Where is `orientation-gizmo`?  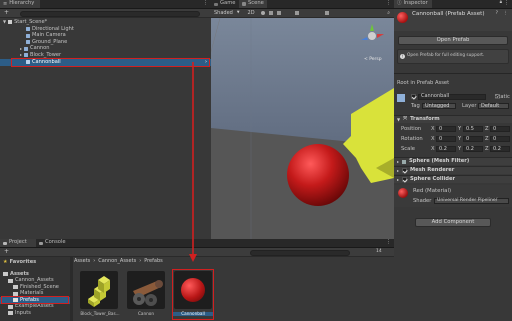
orientation-gizmo is located at coordinates (372, 36).